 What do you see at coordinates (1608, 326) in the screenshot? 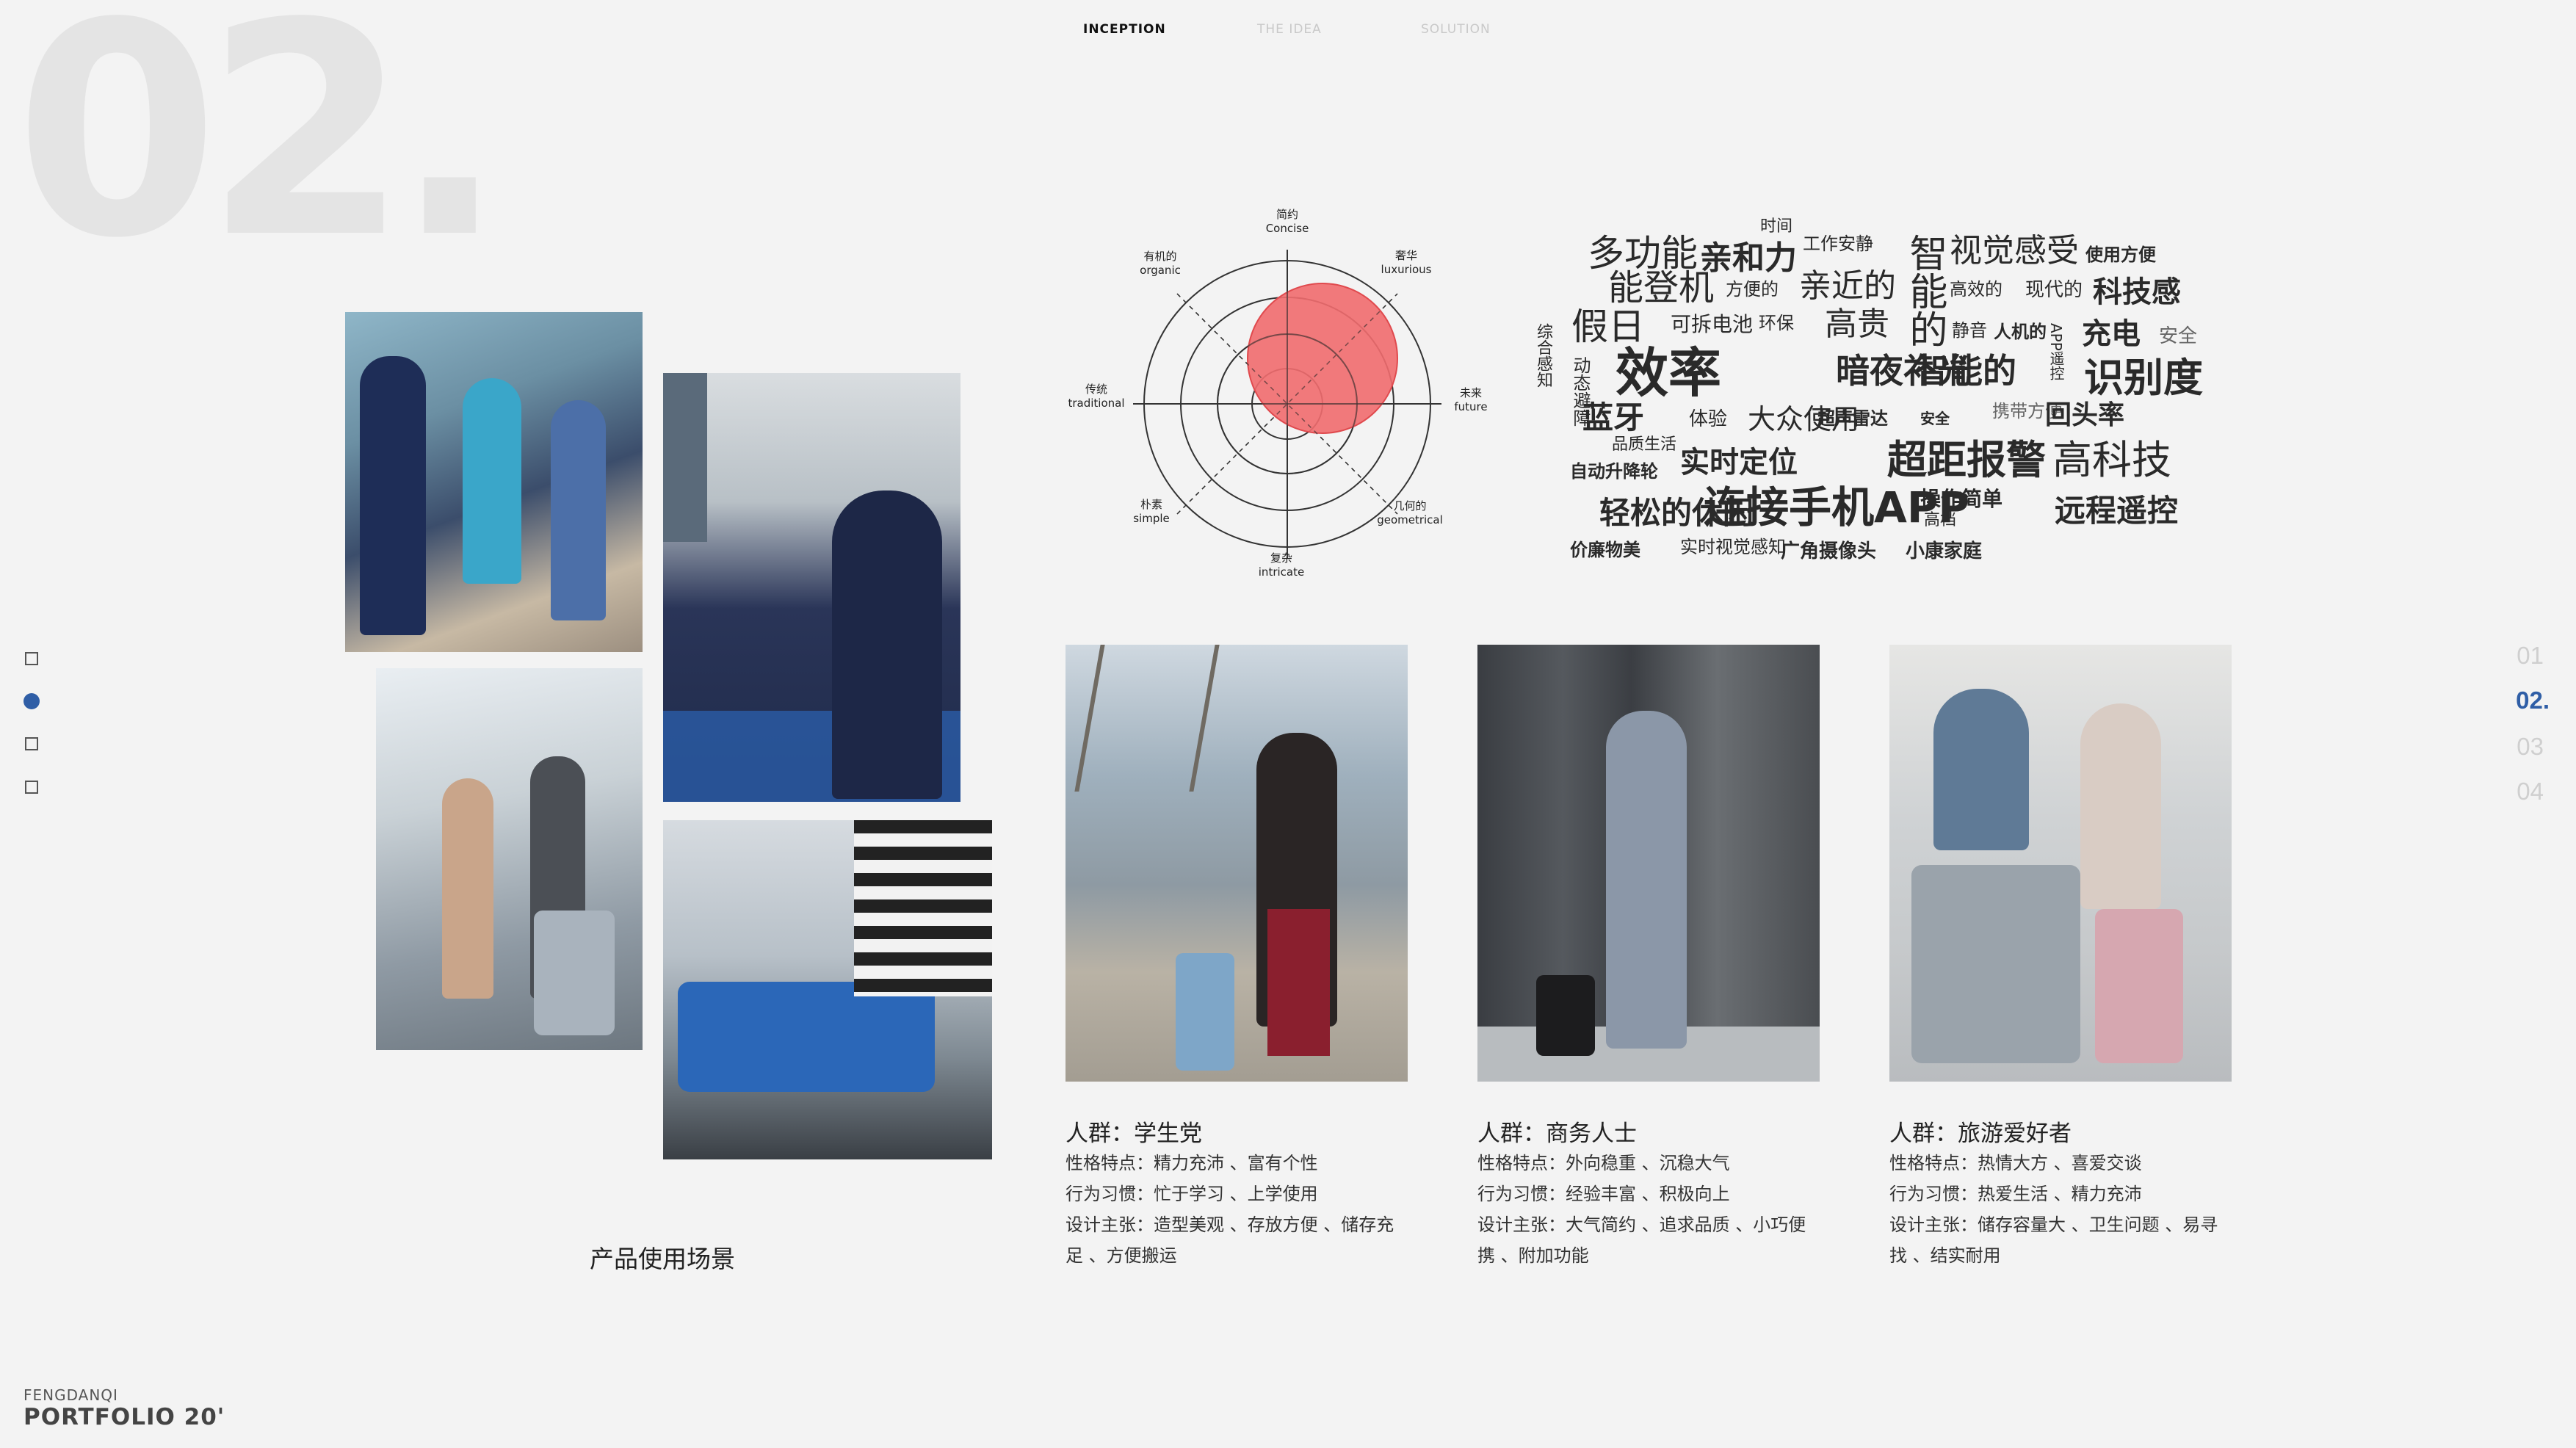
I see `word: 假日` at bounding box center [1608, 326].